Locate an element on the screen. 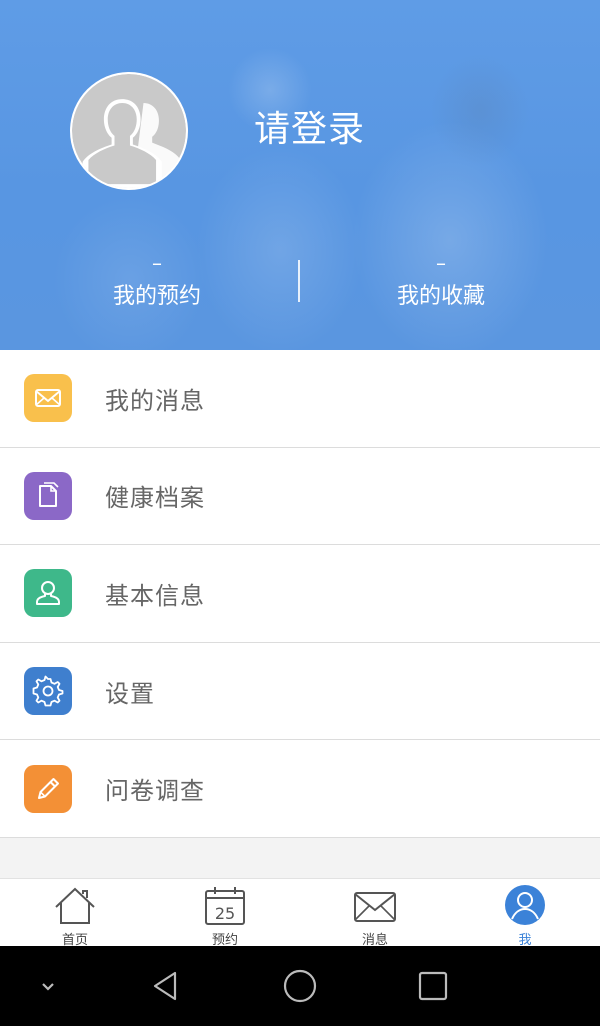  tab-appointments: 25 预约 is located at coordinates (225, 913).